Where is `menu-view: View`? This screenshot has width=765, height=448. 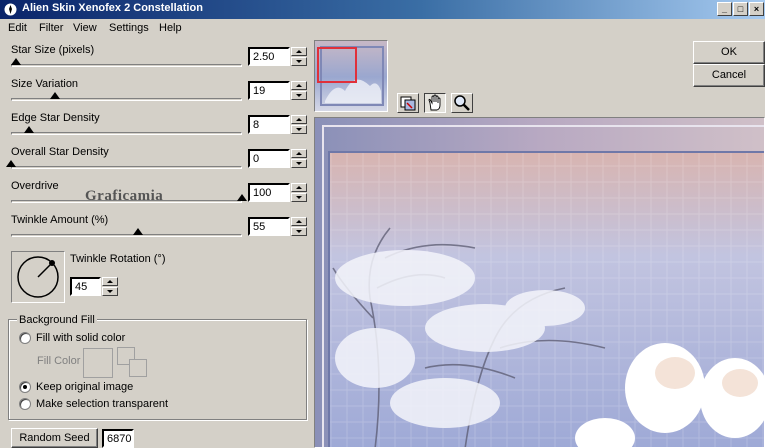 menu-view: View is located at coordinates (85, 28).